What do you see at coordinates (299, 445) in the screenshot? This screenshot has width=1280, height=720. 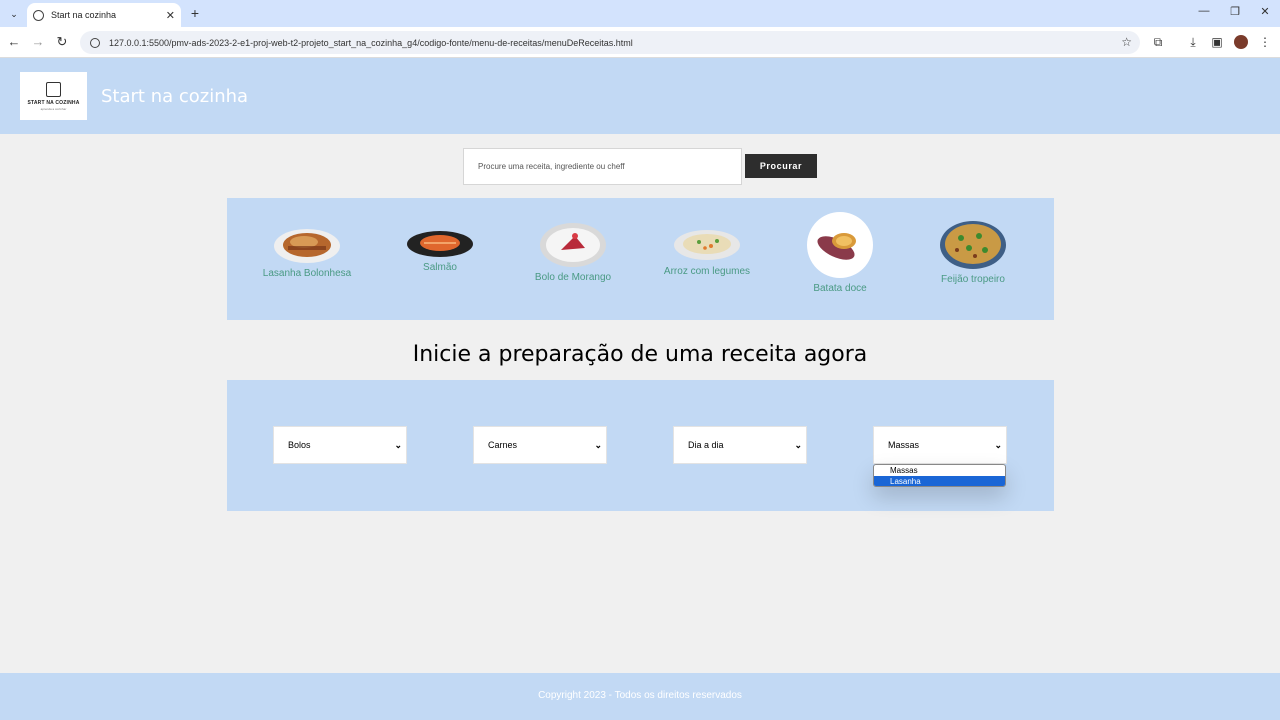 I see `select-value: Bolos` at bounding box center [299, 445].